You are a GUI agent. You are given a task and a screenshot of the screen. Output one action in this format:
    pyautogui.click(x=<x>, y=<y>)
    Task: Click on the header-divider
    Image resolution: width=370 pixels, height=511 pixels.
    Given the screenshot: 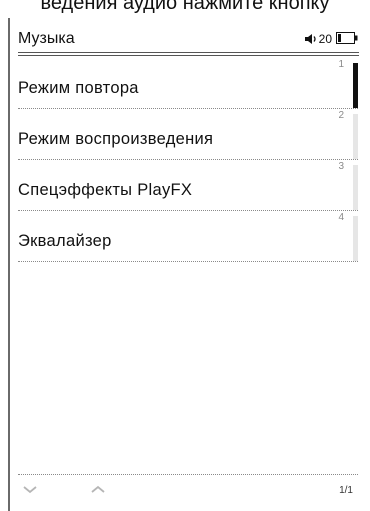 What is the action you would take?
    pyautogui.click(x=188, y=54)
    